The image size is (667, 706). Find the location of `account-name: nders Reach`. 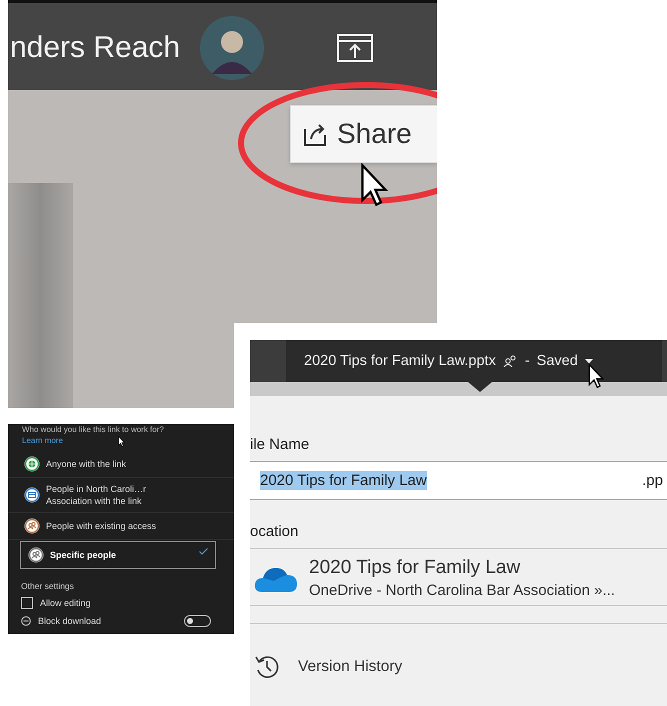

account-name: nders Reach is located at coordinates (96, 47).